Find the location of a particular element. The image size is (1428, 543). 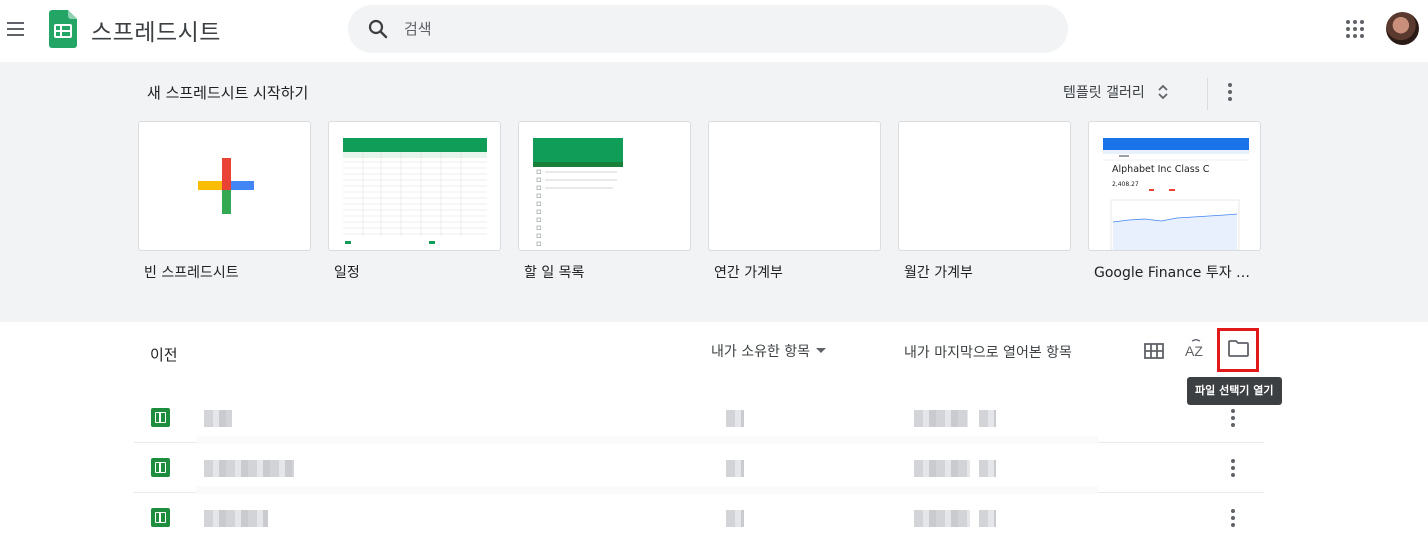

app-header: 스프레드시트 is located at coordinates (714, 31).